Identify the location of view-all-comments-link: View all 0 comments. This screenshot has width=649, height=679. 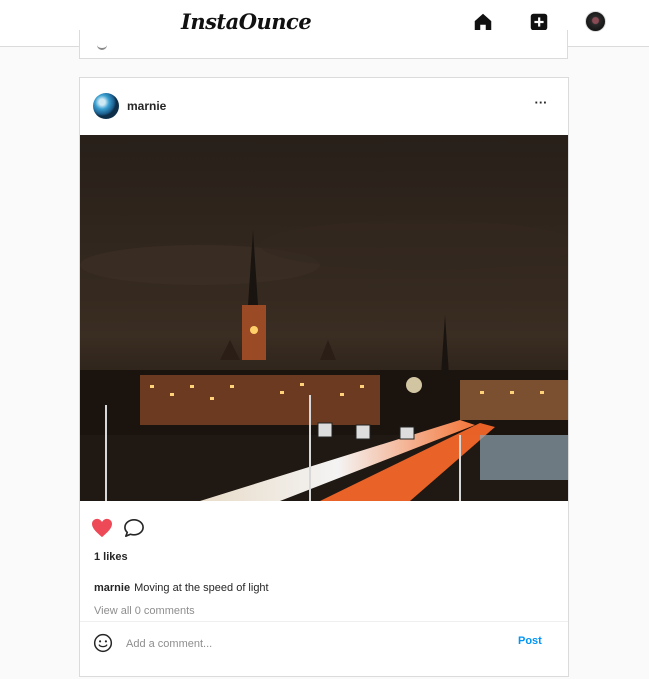
(144, 611).